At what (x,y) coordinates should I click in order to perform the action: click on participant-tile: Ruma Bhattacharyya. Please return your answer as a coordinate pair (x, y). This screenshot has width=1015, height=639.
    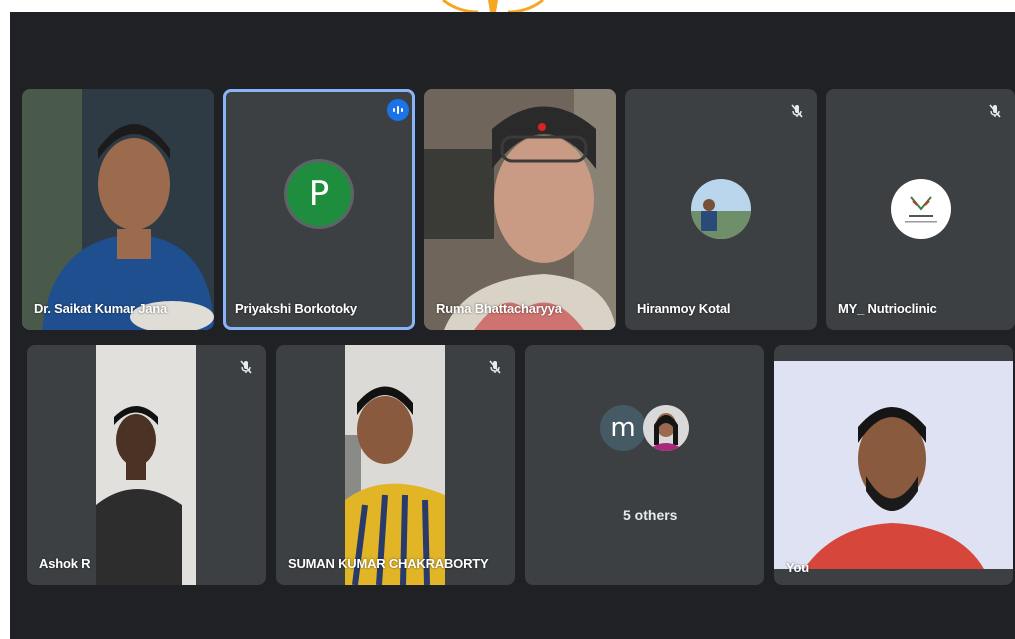
    Looking at the image, I should click on (520, 209).